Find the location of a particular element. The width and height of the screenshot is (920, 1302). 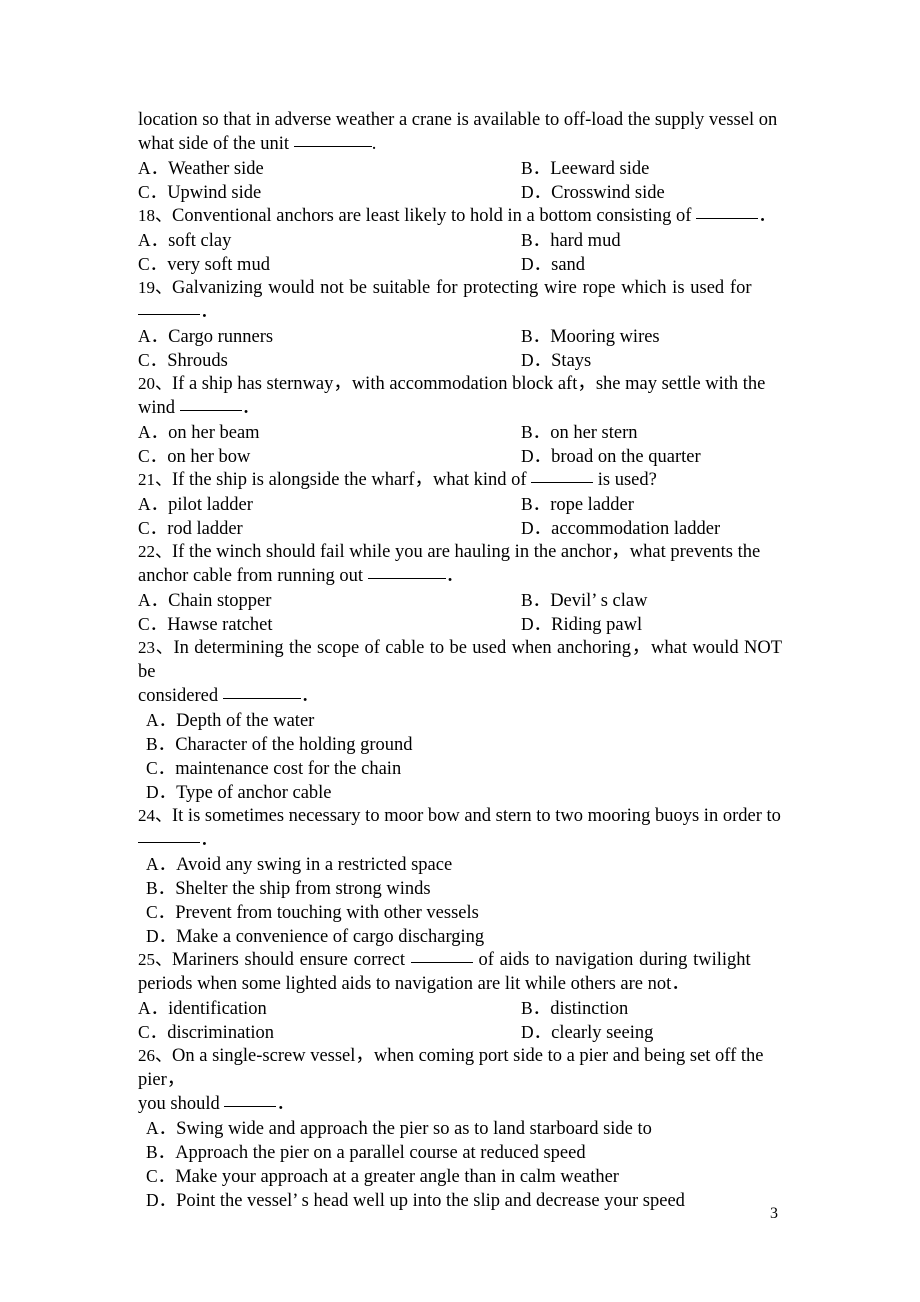

option-b: B．Leeward side is located at coordinates (585, 168).